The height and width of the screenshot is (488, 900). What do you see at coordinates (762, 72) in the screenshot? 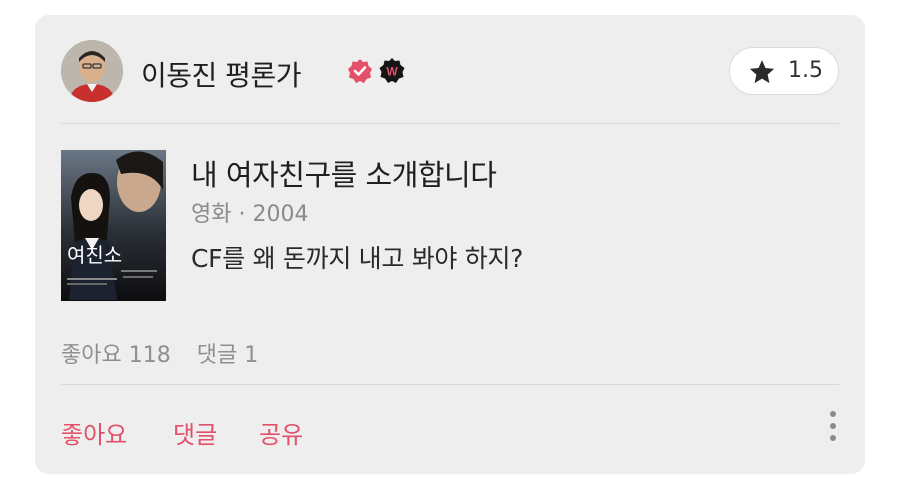
I see `star-icon` at bounding box center [762, 72].